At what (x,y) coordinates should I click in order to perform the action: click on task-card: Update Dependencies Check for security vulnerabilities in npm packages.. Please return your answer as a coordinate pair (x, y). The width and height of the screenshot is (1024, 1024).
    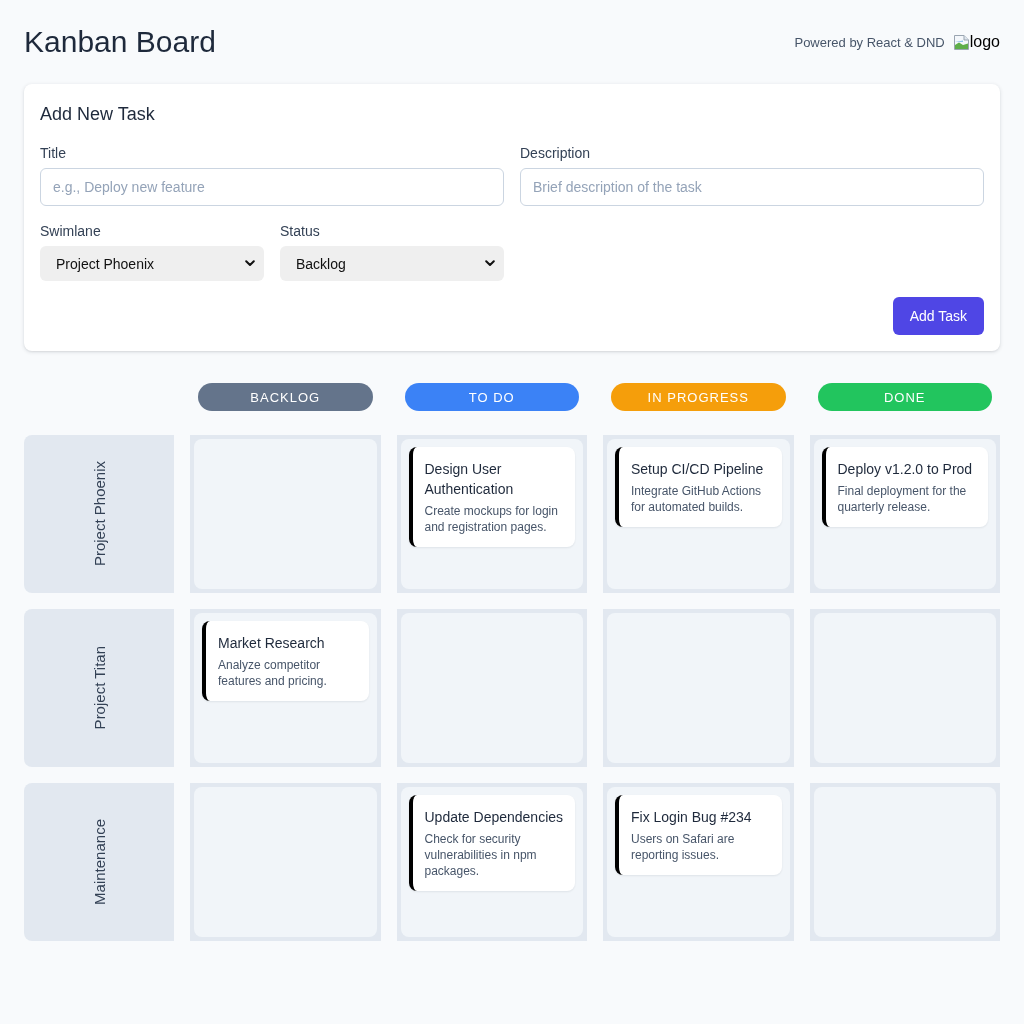
    Looking at the image, I should click on (491, 843).